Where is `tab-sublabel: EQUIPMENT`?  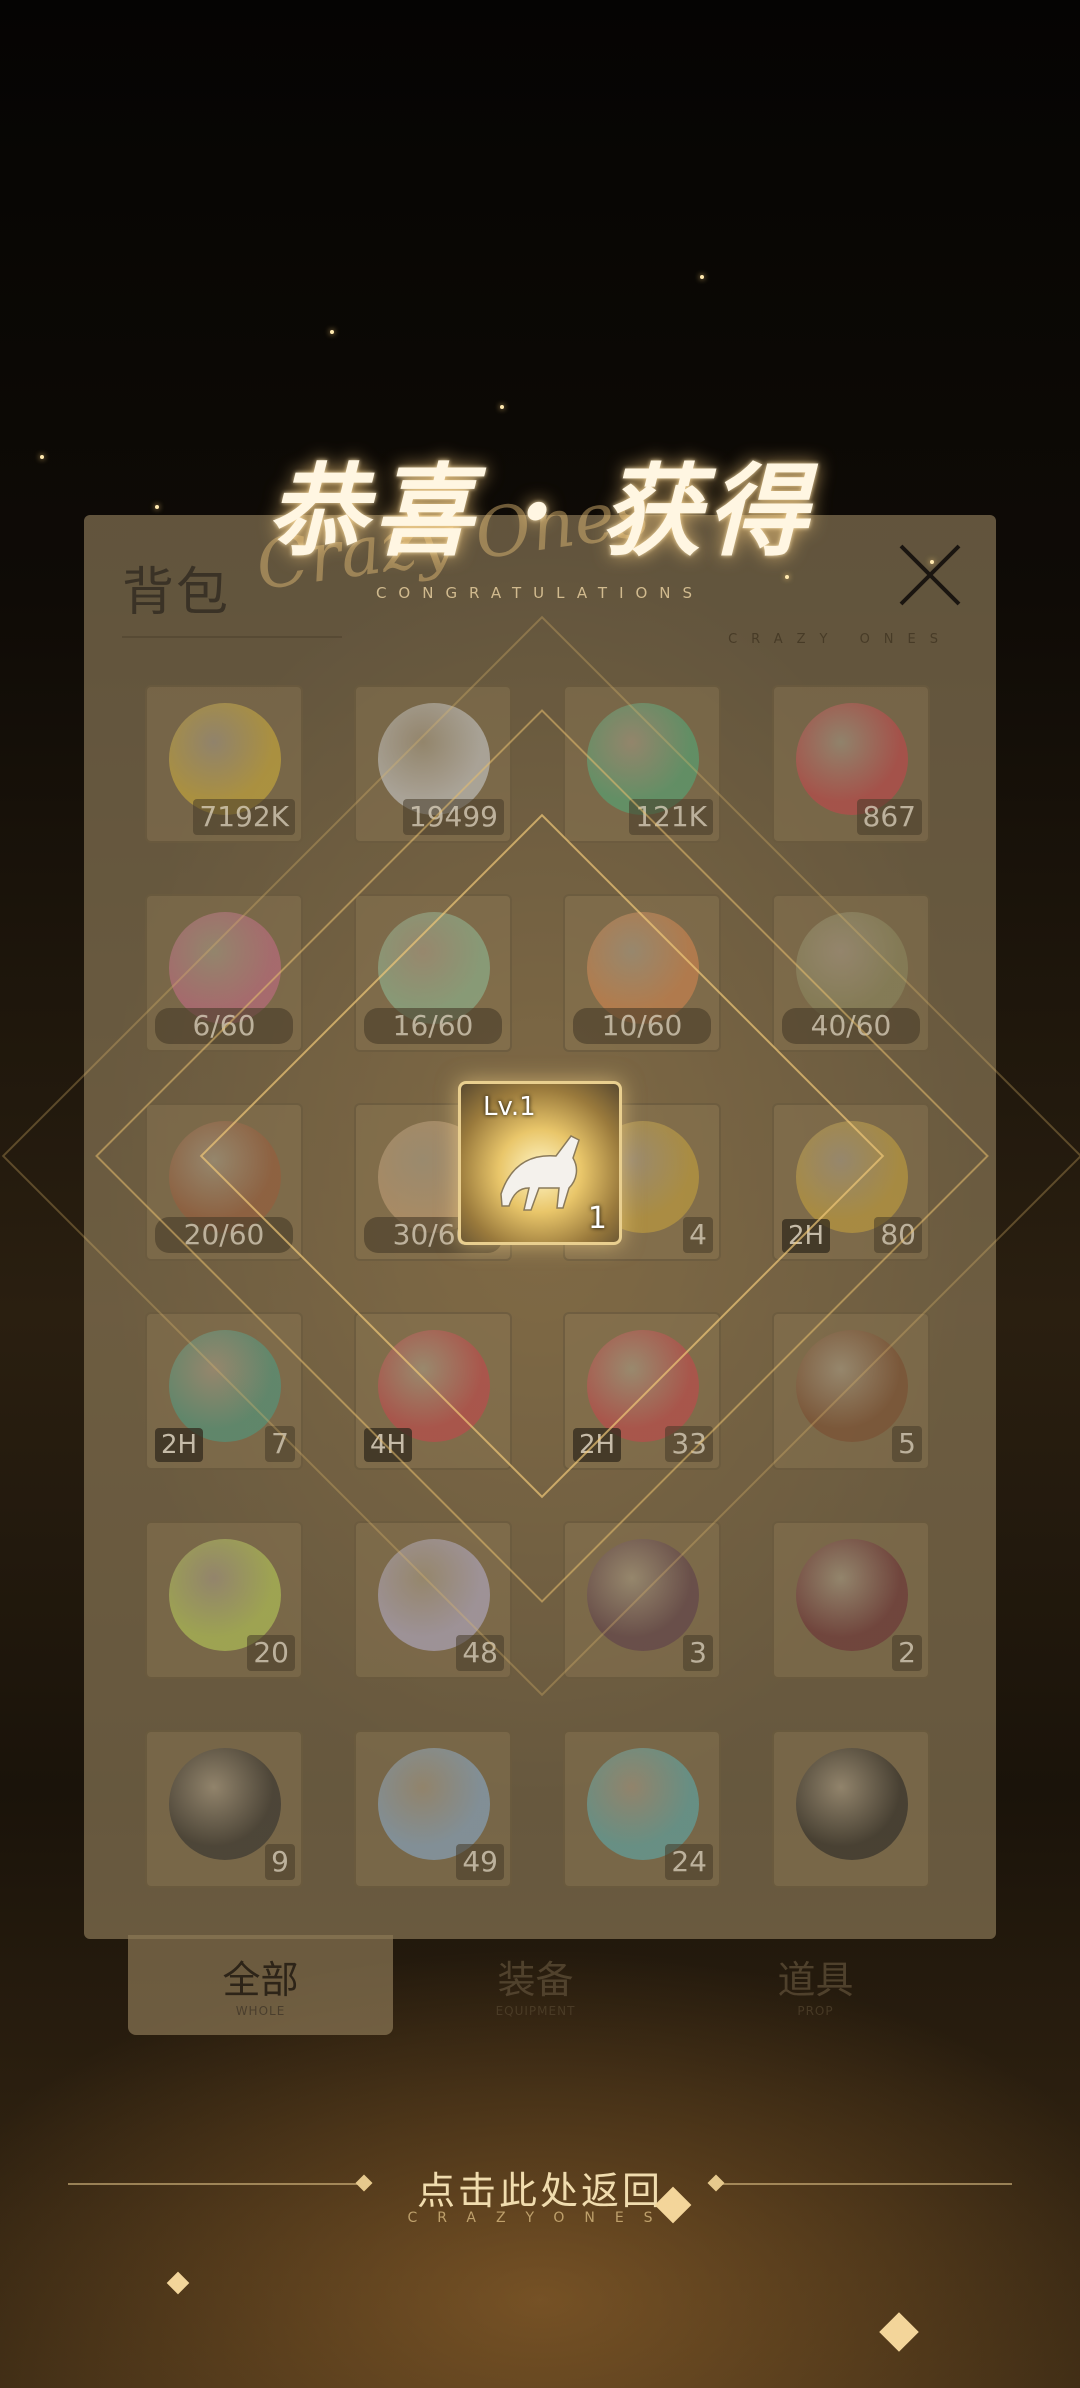 tab-sublabel: EQUIPMENT is located at coordinates (535, 2011).